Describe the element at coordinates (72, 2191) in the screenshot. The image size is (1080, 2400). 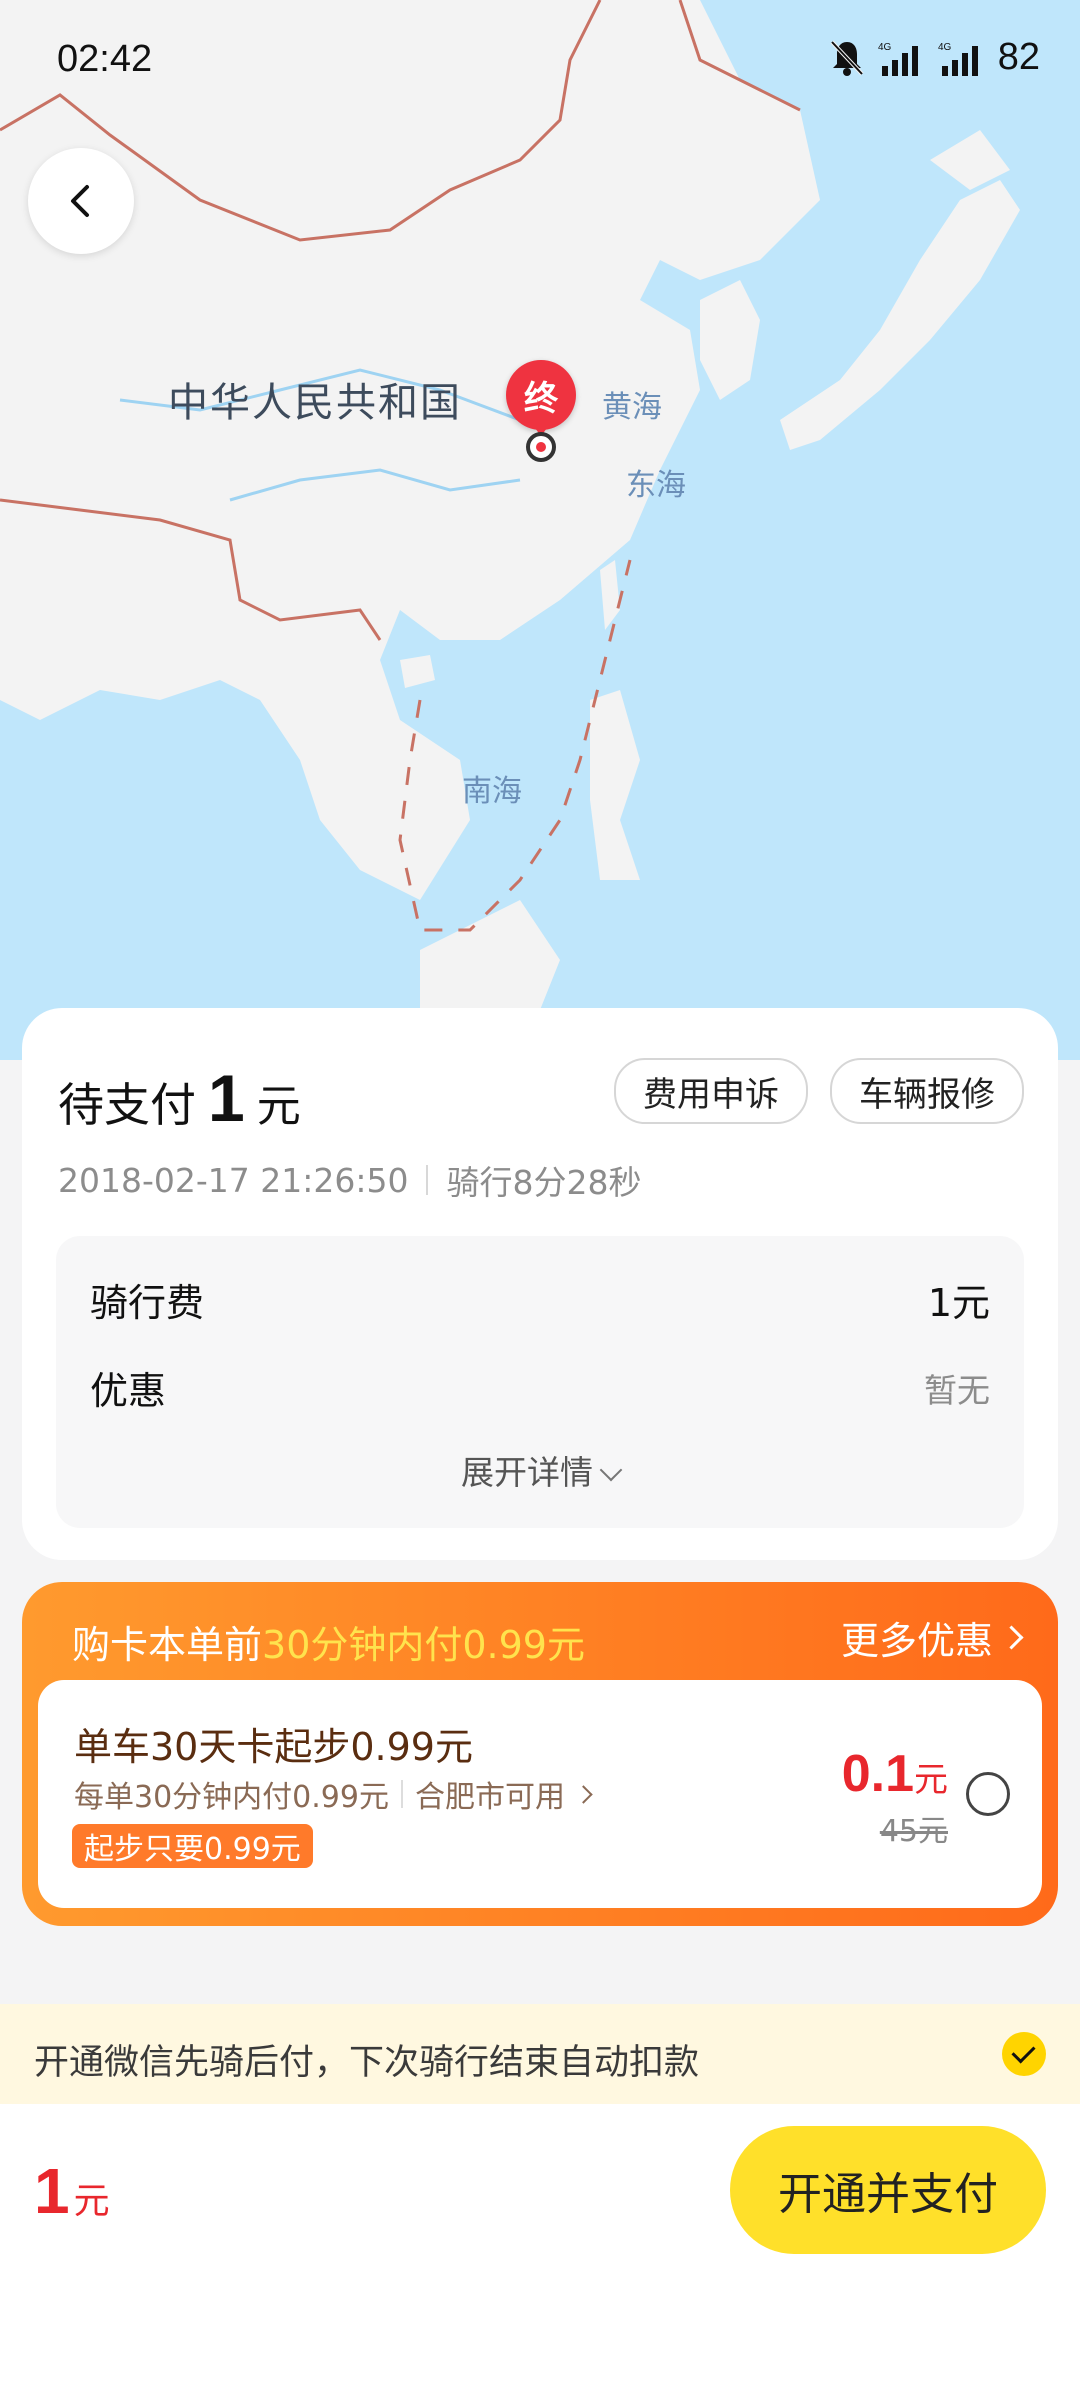
I see `total-amount: 1 元` at that location.